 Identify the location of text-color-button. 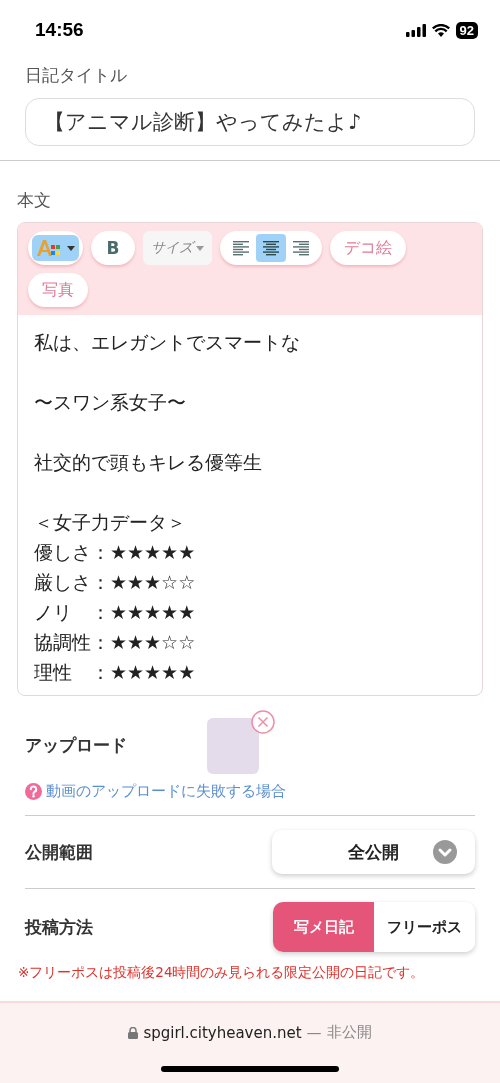
(55, 248).